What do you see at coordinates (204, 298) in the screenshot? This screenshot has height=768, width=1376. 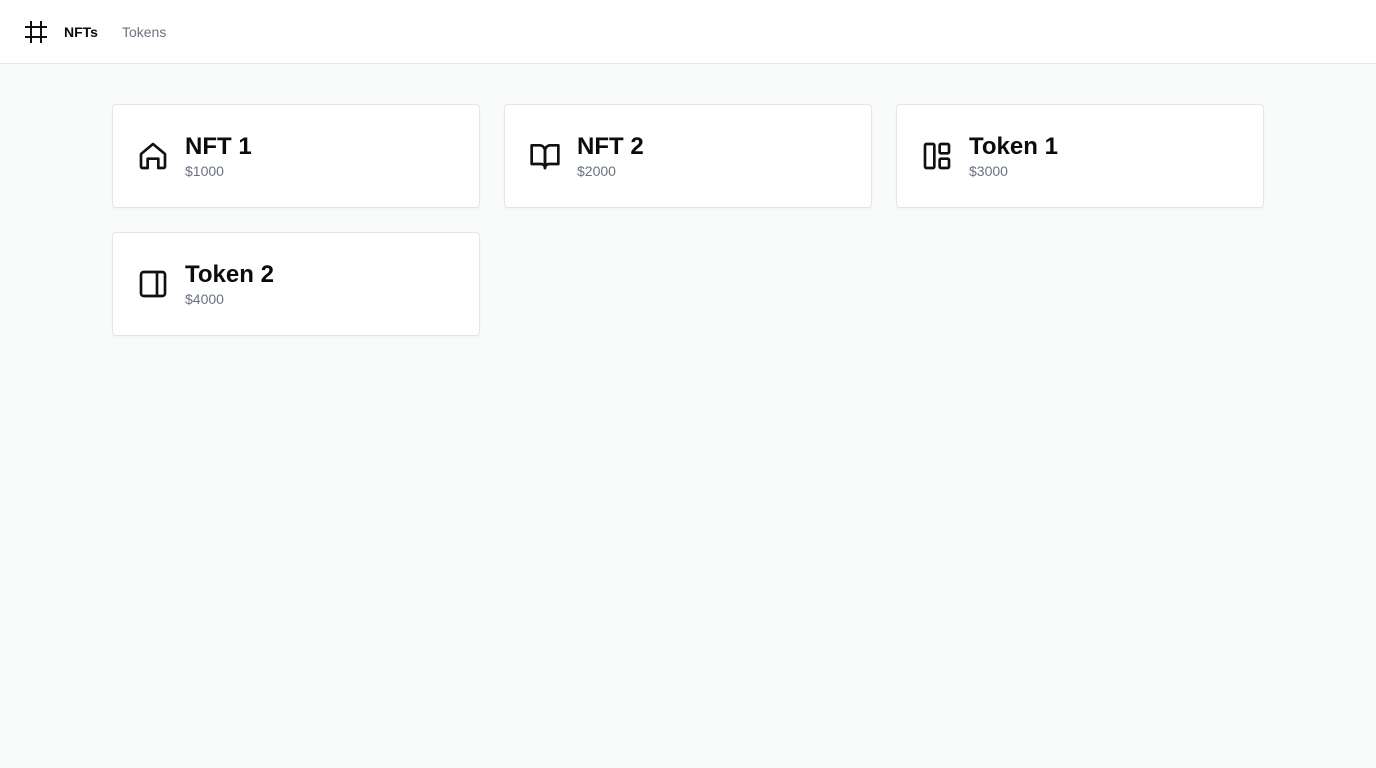 I see `card-price: $4000` at bounding box center [204, 298].